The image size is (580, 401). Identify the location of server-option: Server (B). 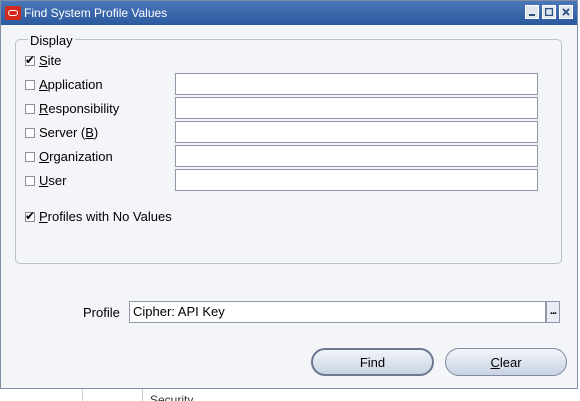
(61, 132).